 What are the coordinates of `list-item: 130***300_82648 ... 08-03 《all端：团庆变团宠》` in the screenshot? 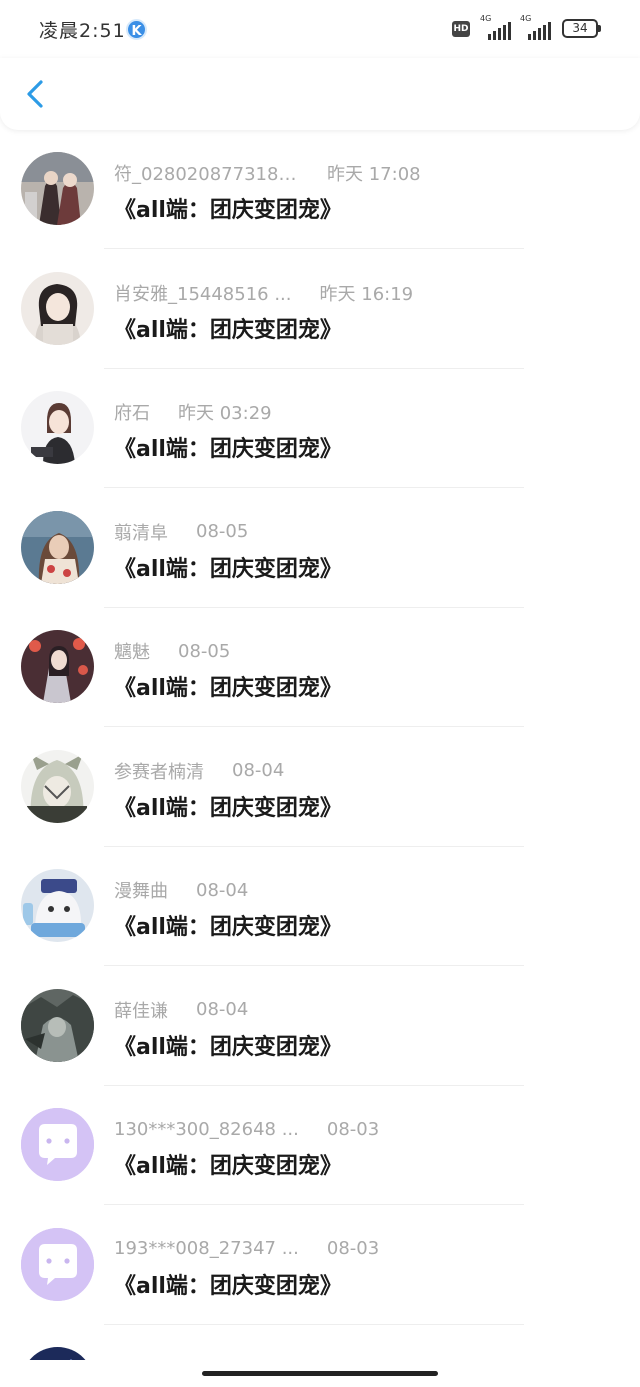 It's located at (320, 1146).